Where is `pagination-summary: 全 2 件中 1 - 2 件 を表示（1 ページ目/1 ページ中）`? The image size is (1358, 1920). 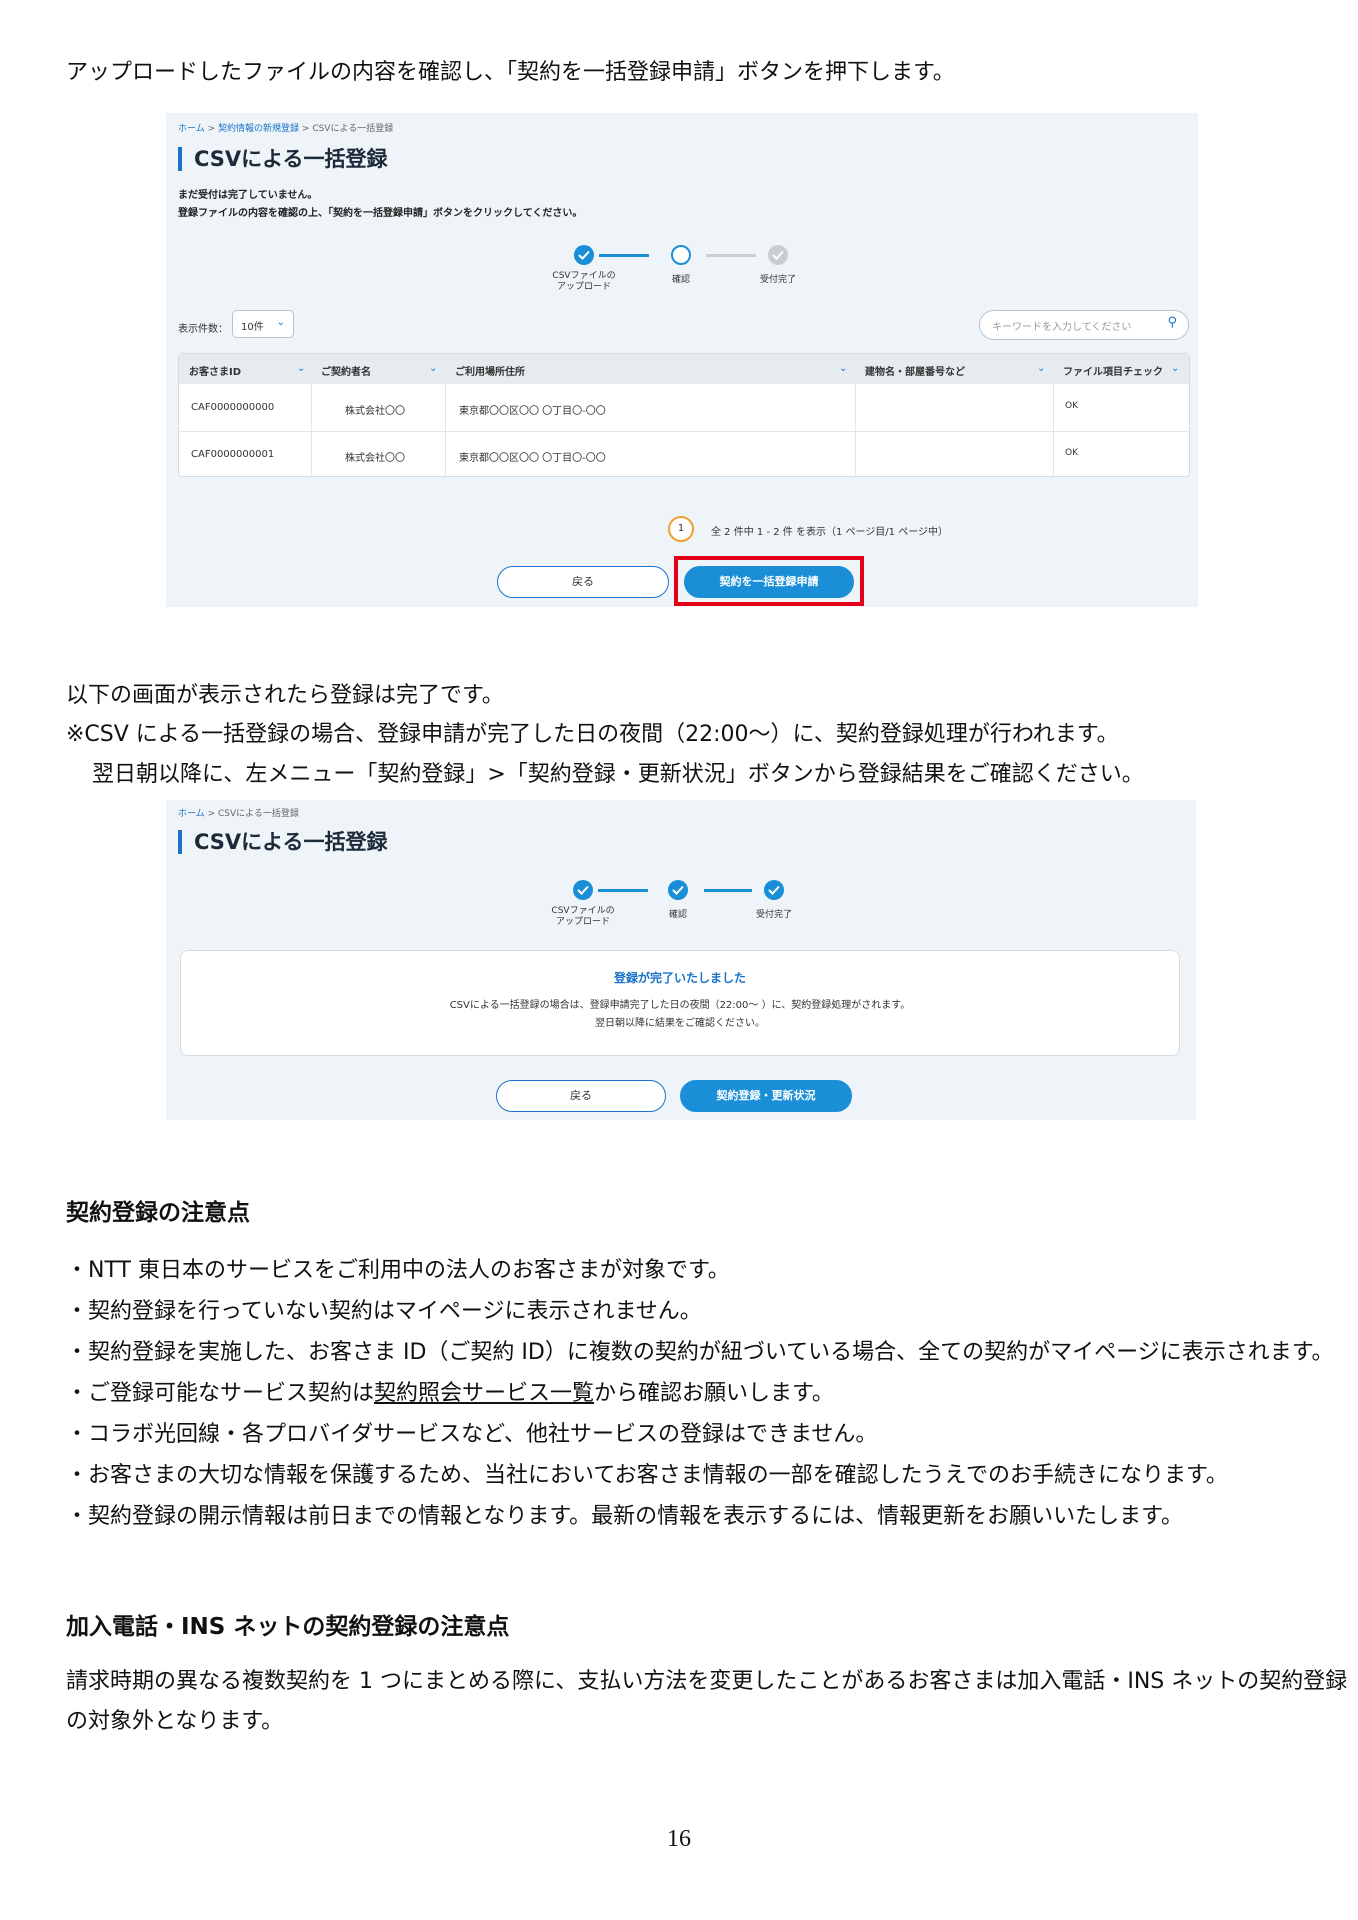 pagination-summary: 全 2 件中 1 - 2 件 を表示（1 ページ目/1 ページ中） is located at coordinates (829, 532).